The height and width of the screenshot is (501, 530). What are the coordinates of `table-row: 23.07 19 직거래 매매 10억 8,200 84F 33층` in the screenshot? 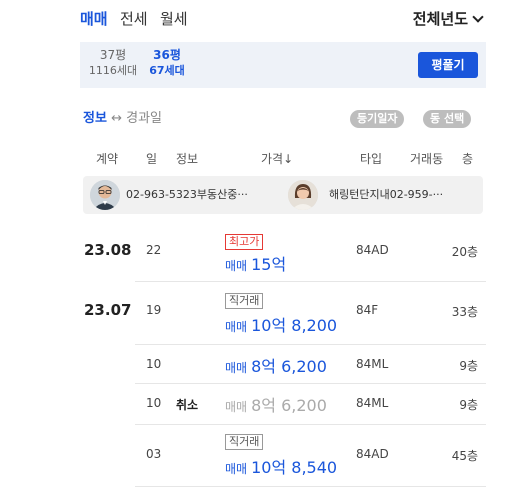 It's located at (283, 312).